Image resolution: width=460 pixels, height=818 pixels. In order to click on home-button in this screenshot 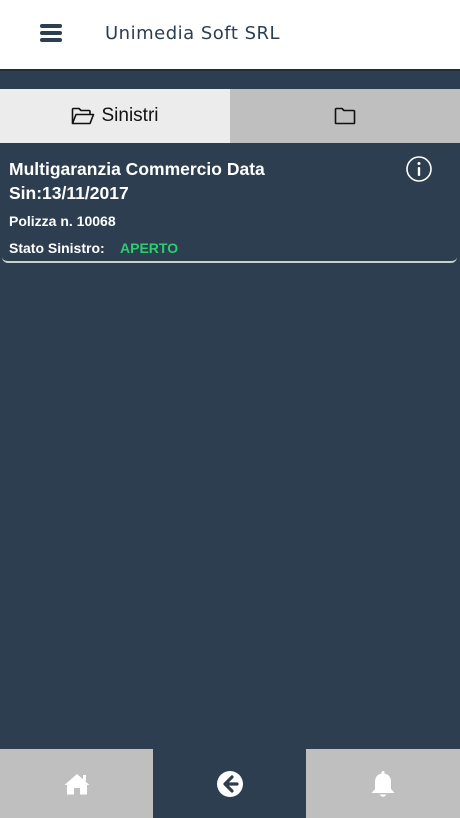, I will do `click(76, 783)`.